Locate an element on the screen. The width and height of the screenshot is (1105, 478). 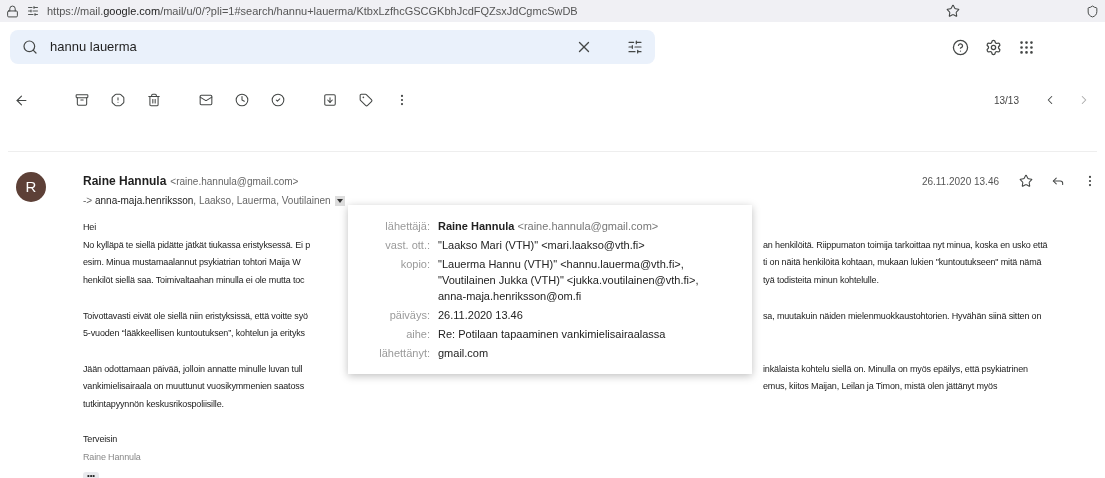
clock-icon is located at coordinates (242, 100).